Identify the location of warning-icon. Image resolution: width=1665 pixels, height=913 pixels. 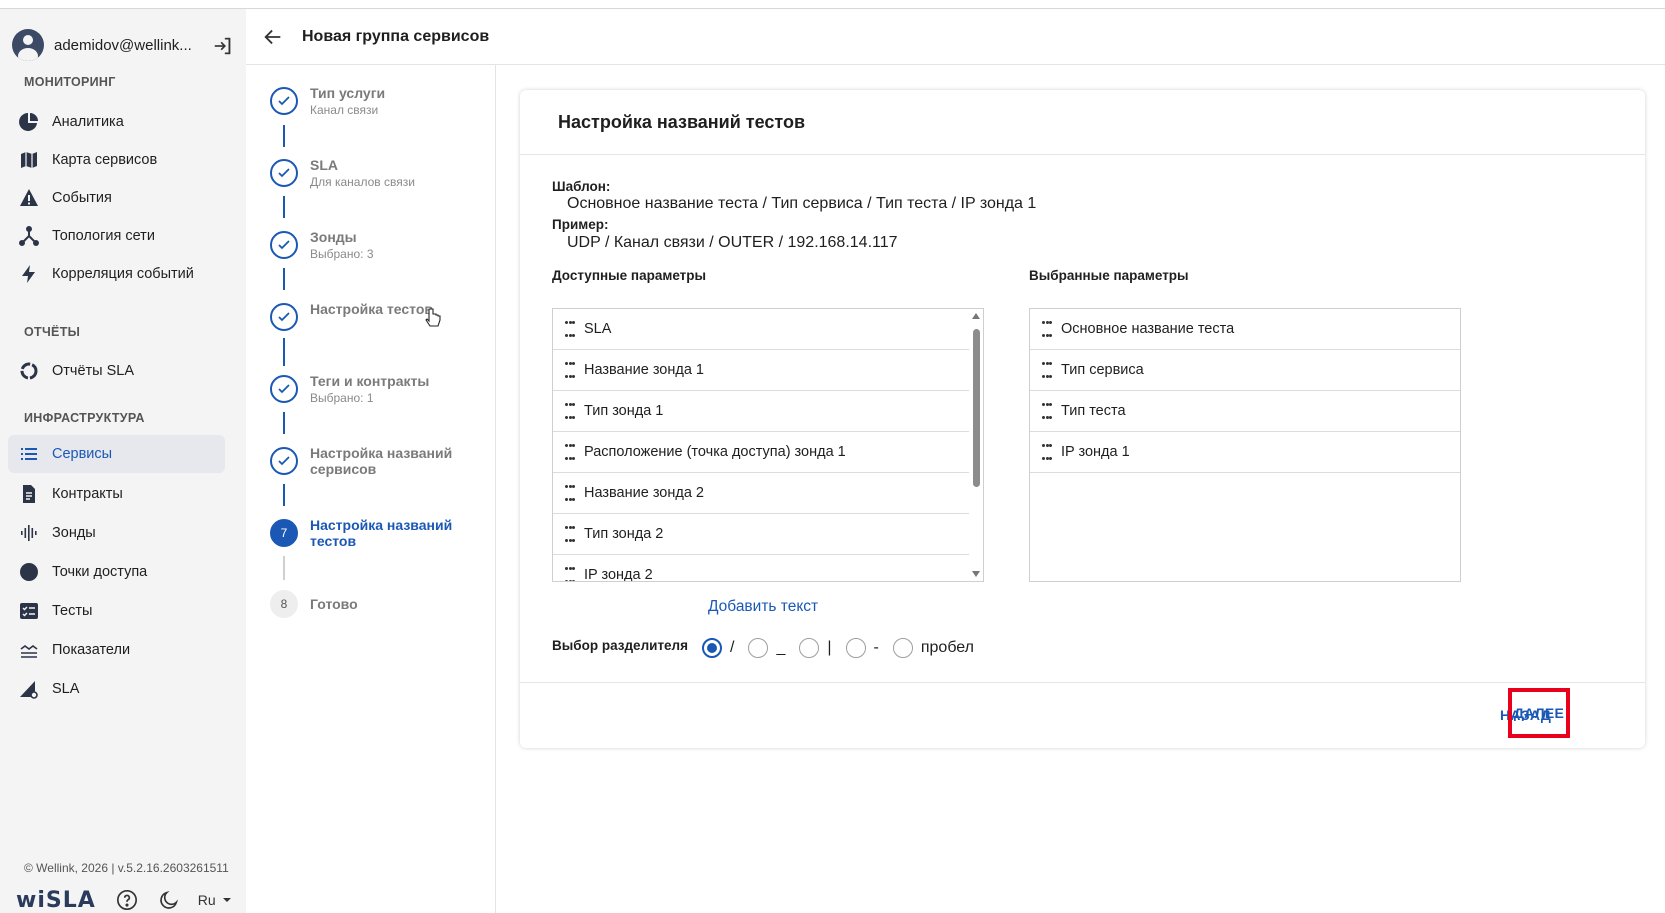
(29, 198).